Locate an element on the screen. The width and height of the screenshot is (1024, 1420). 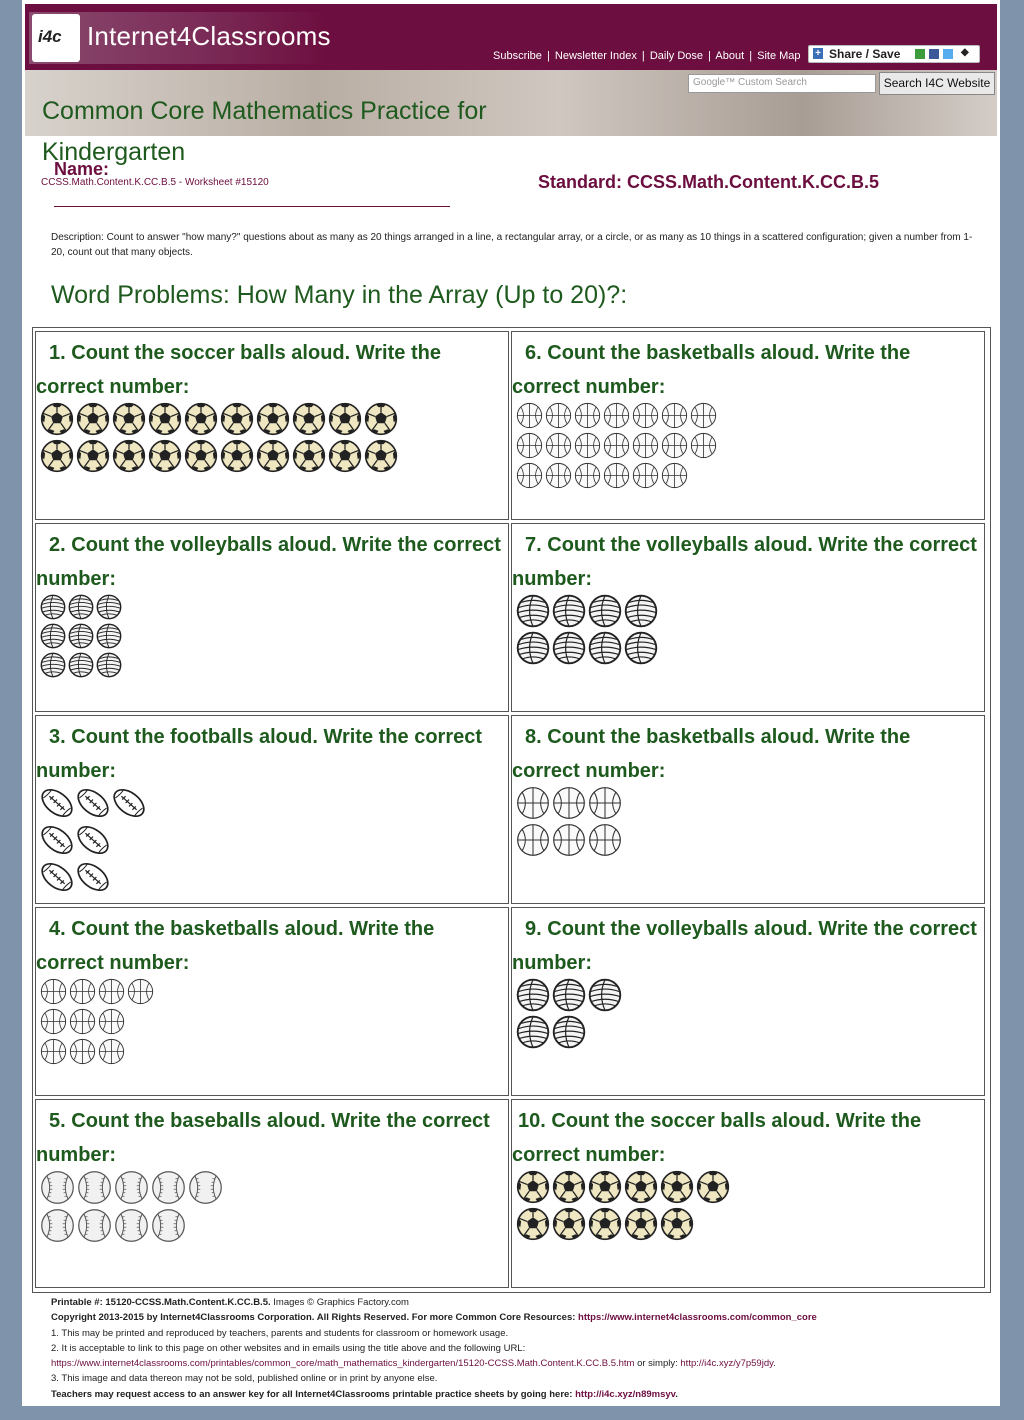
share-dropdown-icon: ◆ is located at coordinates (965, 52).